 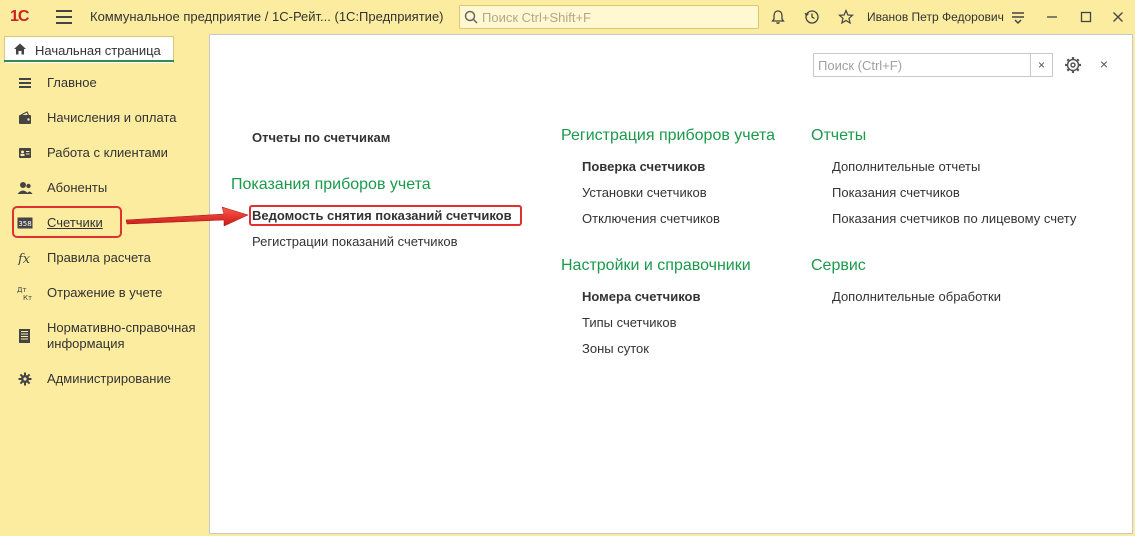 What do you see at coordinates (651, 218) in the screenshot?
I see `link-disconnections: Отключения счетчиков` at bounding box center [651, 218].